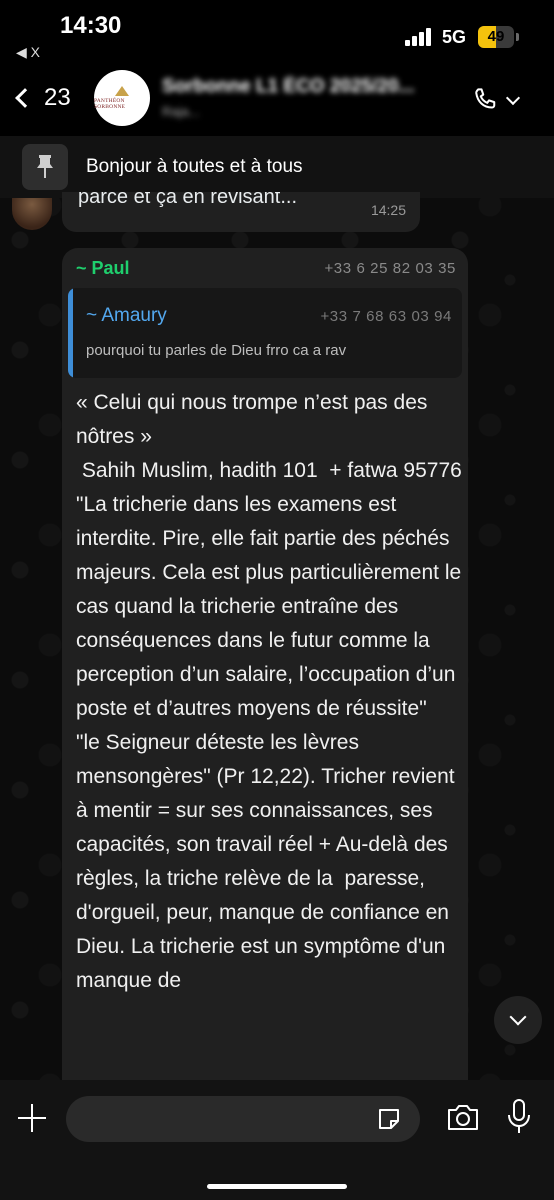  I want to click on message-input, so click(243, 1119).